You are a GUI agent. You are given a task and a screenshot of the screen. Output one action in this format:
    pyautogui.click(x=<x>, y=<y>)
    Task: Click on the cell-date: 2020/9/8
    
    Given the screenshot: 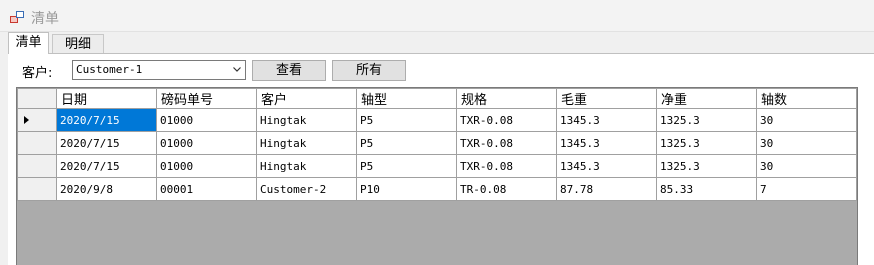 What is the action you would take?
    pyautogui.click(x=106, y=189)
    